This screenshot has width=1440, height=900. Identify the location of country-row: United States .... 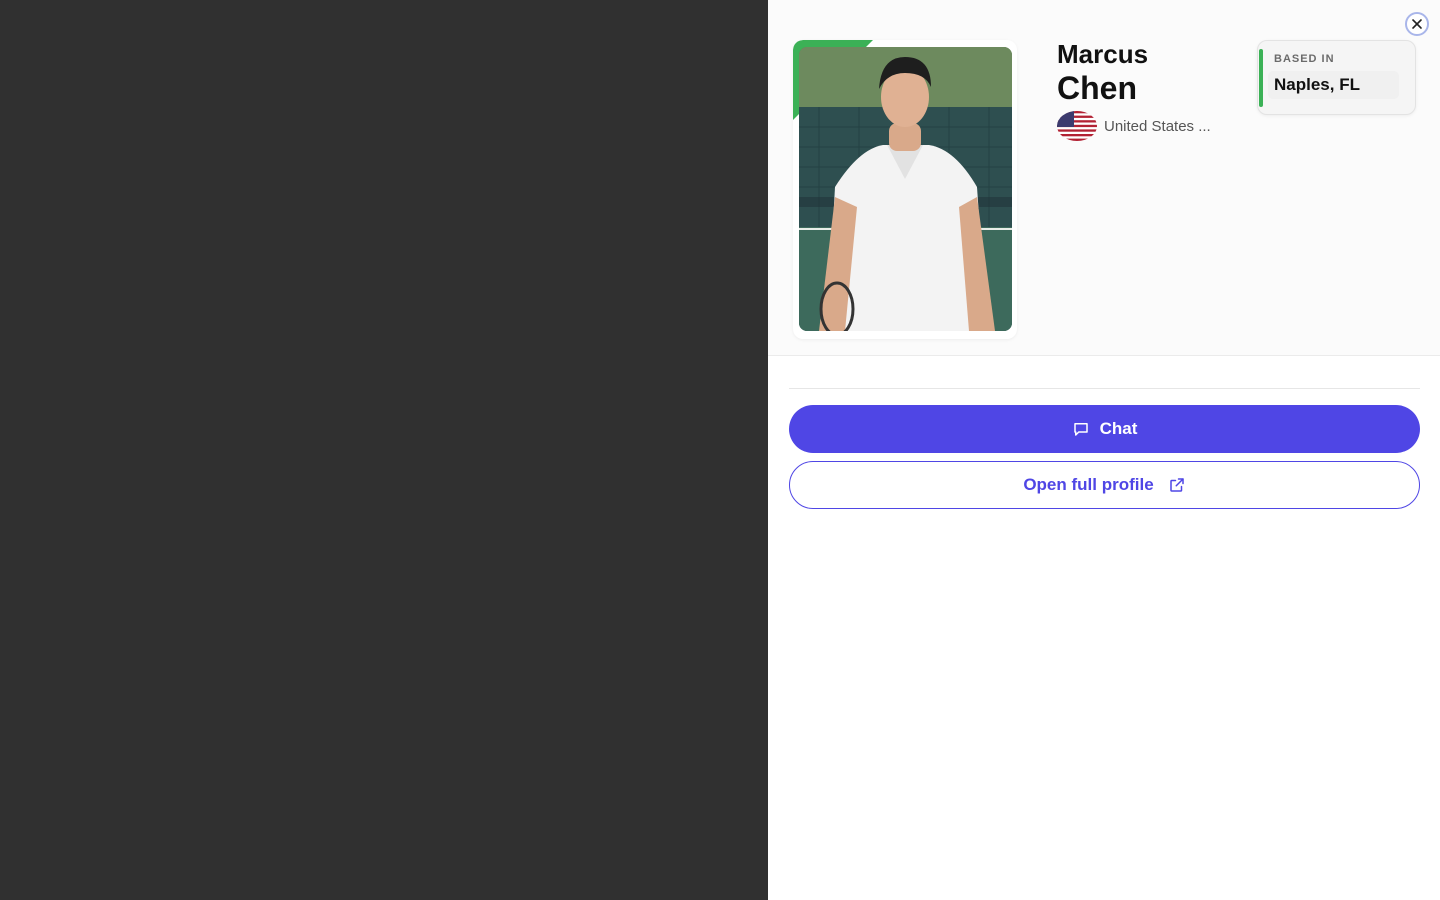
(1134, 126).